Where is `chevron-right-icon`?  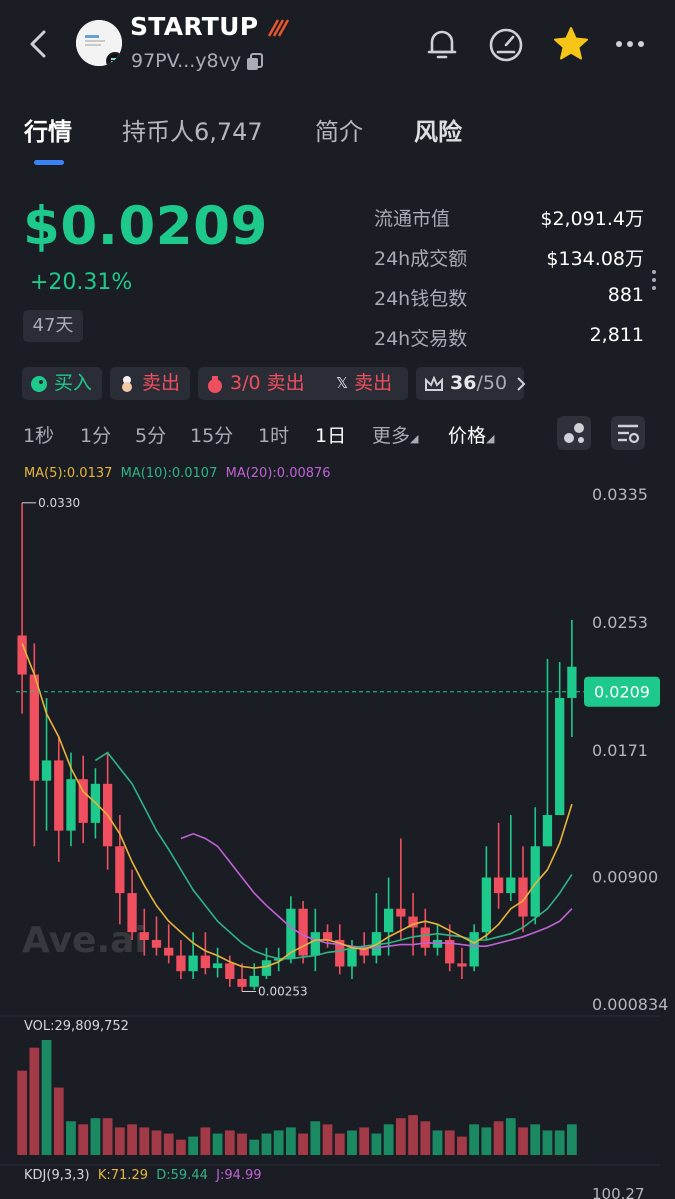 chevron-right-icon is located at coordinates (521, 383).